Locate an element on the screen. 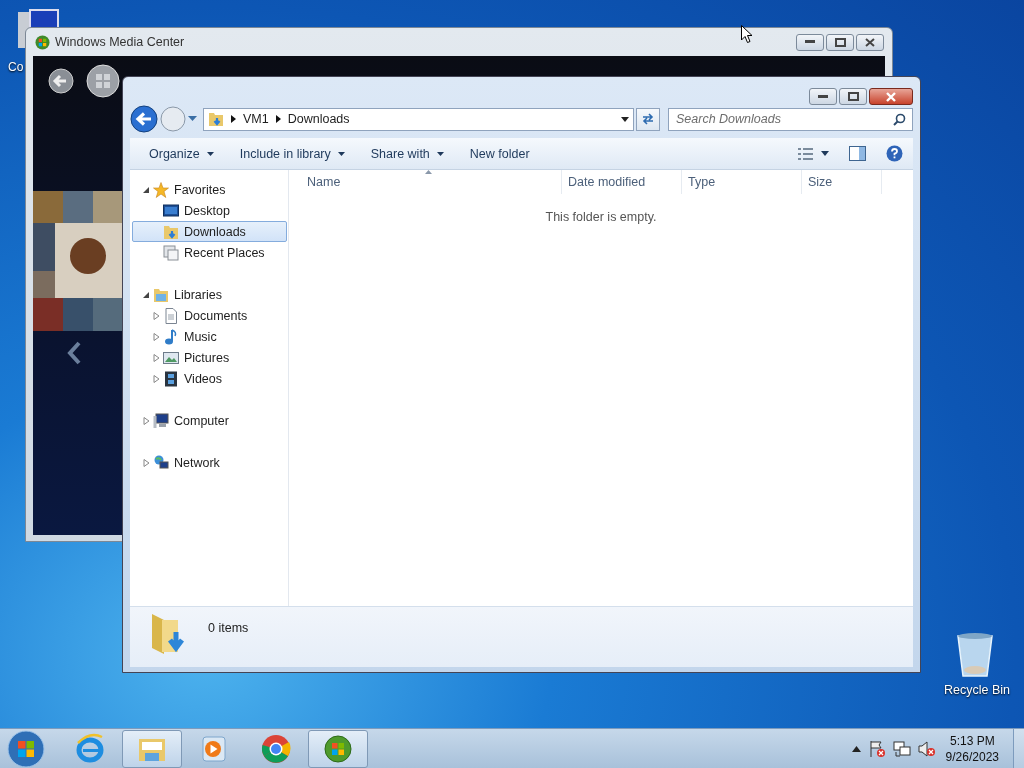  item-count: 0 items is located at coordinates (228, 628).